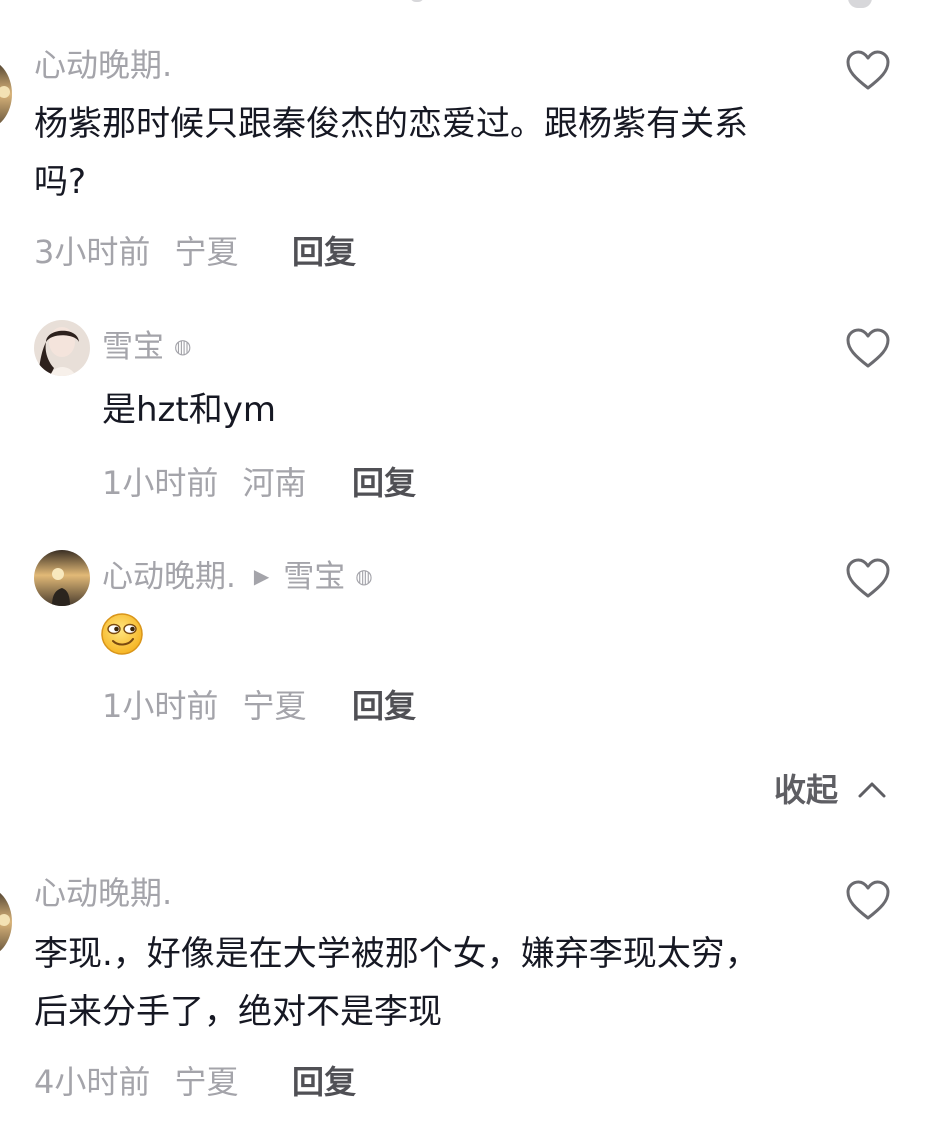 Image resolution: width=941 pixels, height=1132 pixels. I want to click on reply-to-username: 雪宝, so click(314, 577).